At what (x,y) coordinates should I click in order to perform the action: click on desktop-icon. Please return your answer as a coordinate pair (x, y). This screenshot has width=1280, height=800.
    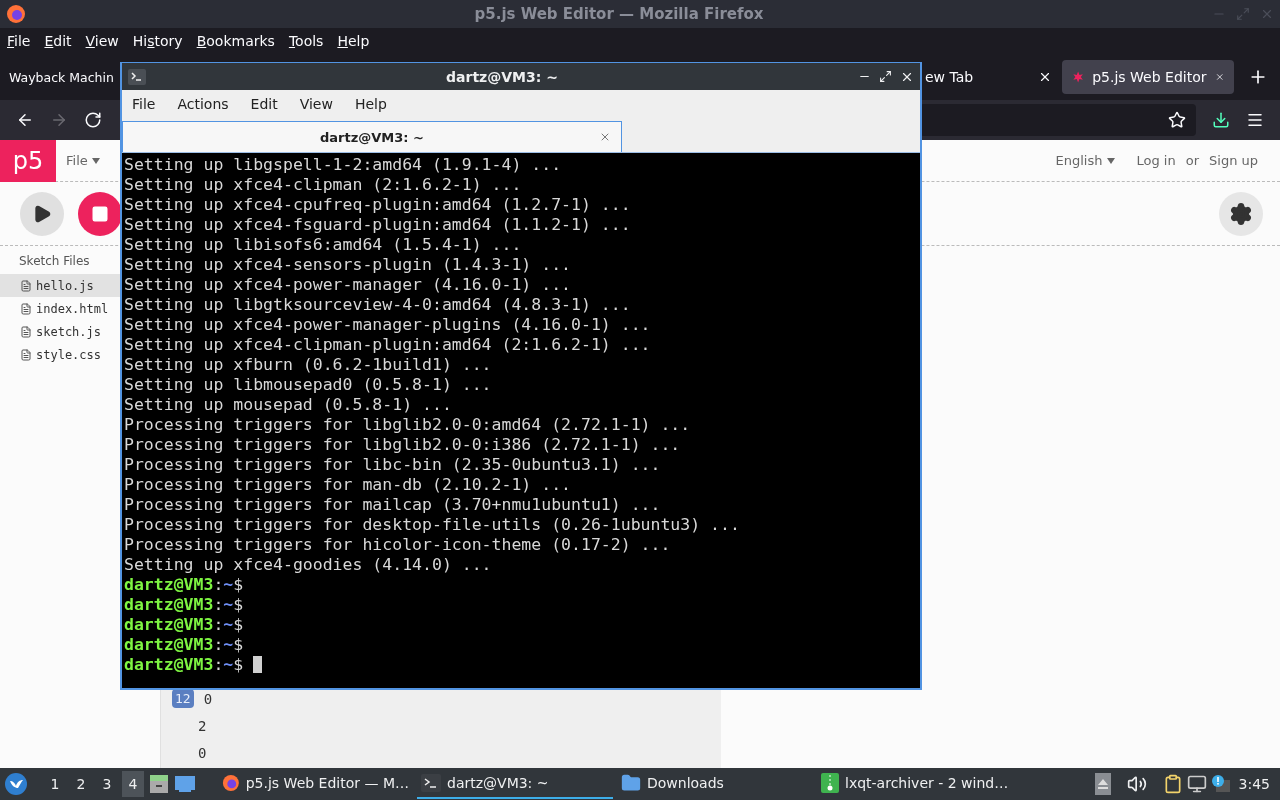
    Looking at the image, I should click on (185, 784).